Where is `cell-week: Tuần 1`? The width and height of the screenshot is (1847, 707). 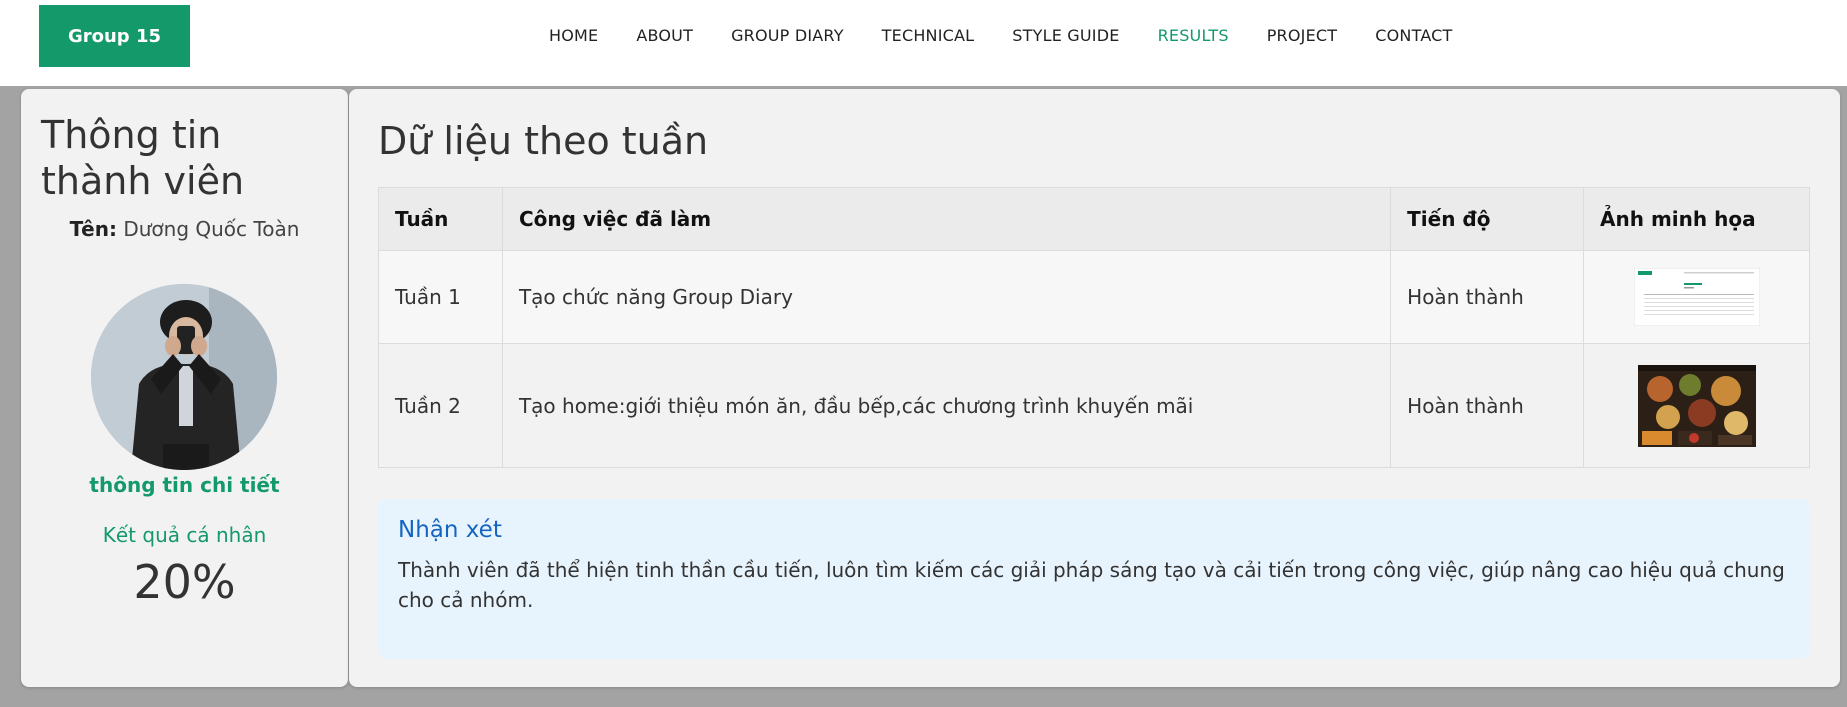
cell-week: Tuần 1 is located at coordinates (440, 297).